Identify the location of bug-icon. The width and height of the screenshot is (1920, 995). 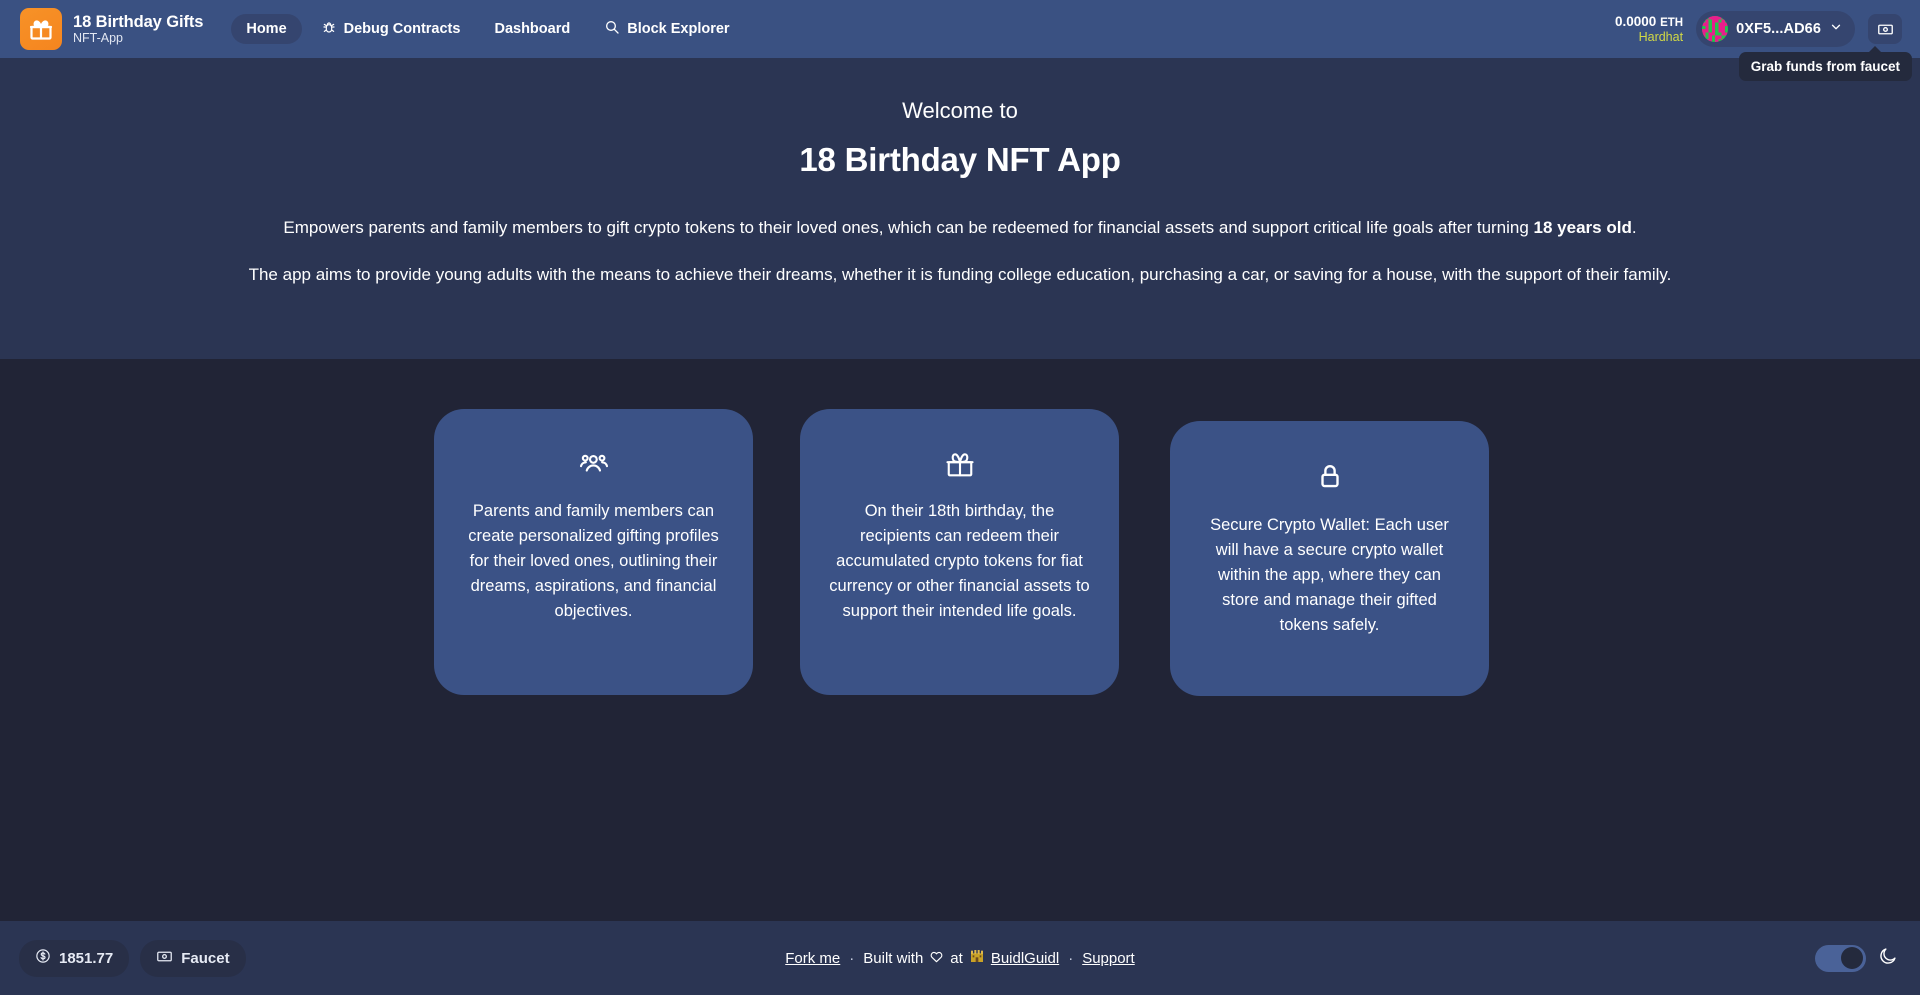
(329, 29).